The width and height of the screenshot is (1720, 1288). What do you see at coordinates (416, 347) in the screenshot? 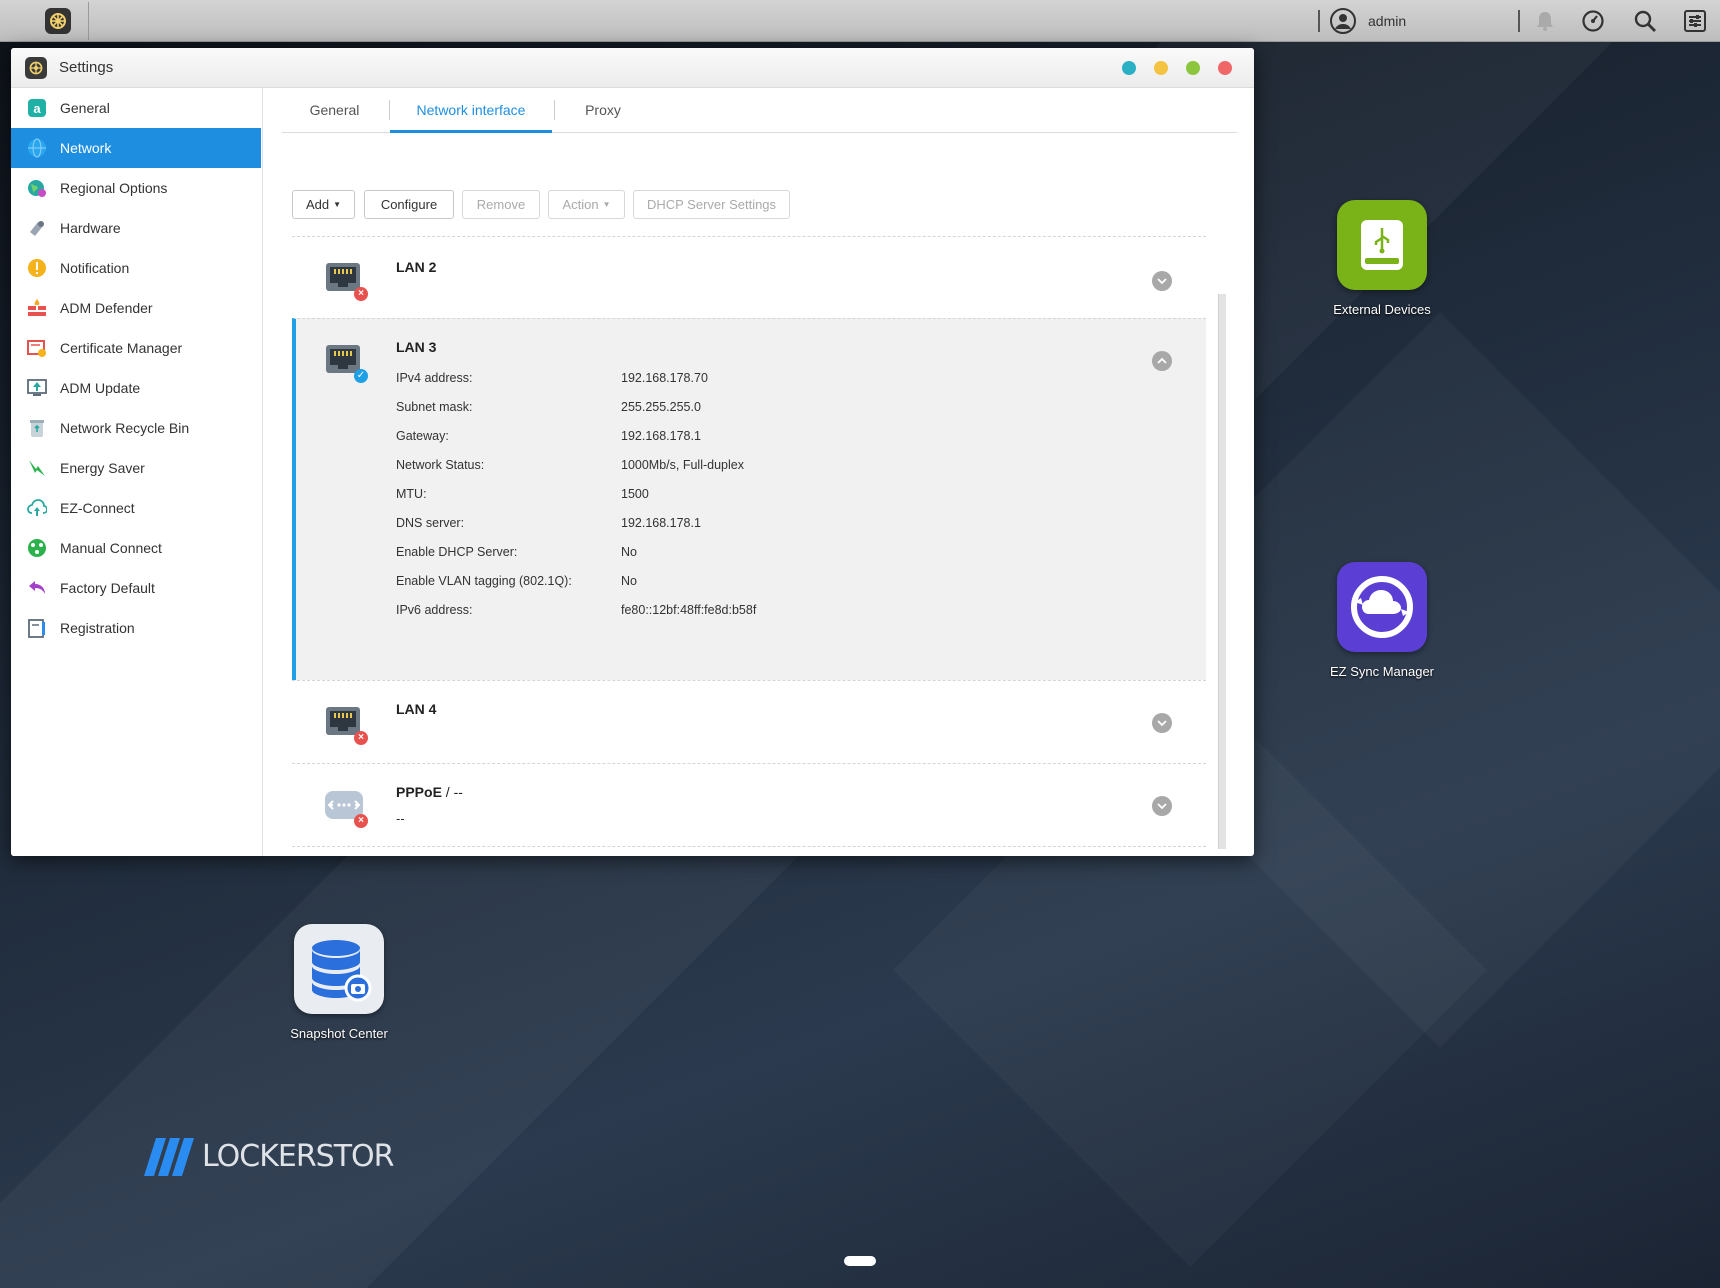
I see `interface-name: LAN 3` at bounding box center [416, 347].